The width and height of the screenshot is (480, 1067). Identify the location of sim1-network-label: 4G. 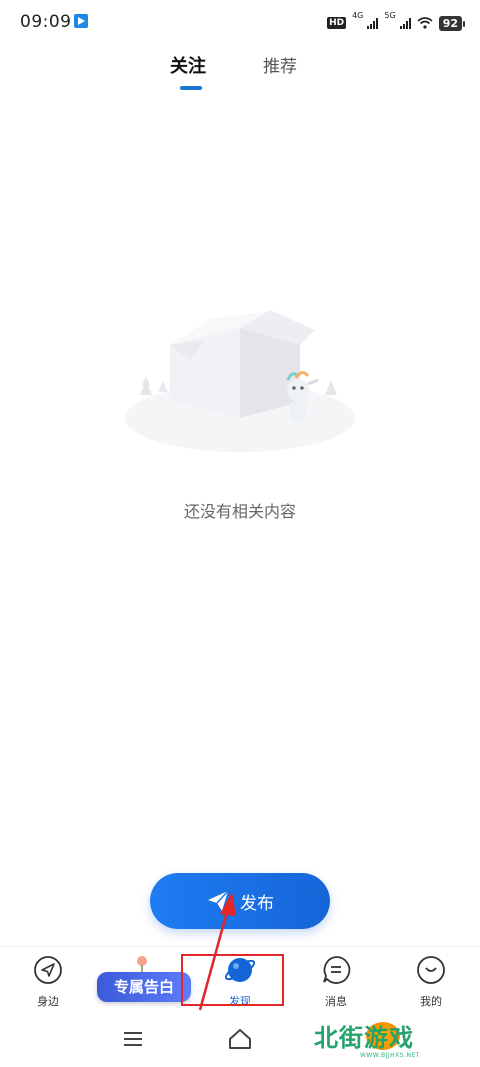
(358, 15).